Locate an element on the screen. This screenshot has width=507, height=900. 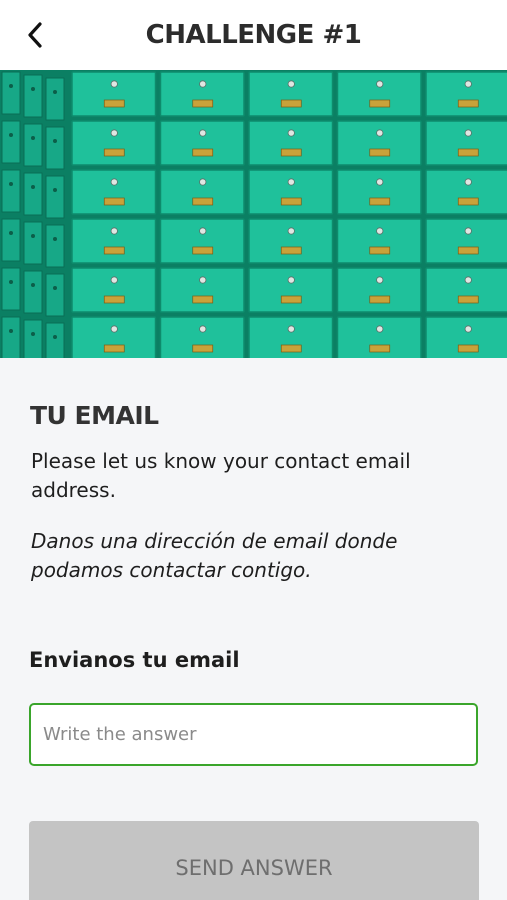
chevron-left-icon is located at coordinates (35, 35).